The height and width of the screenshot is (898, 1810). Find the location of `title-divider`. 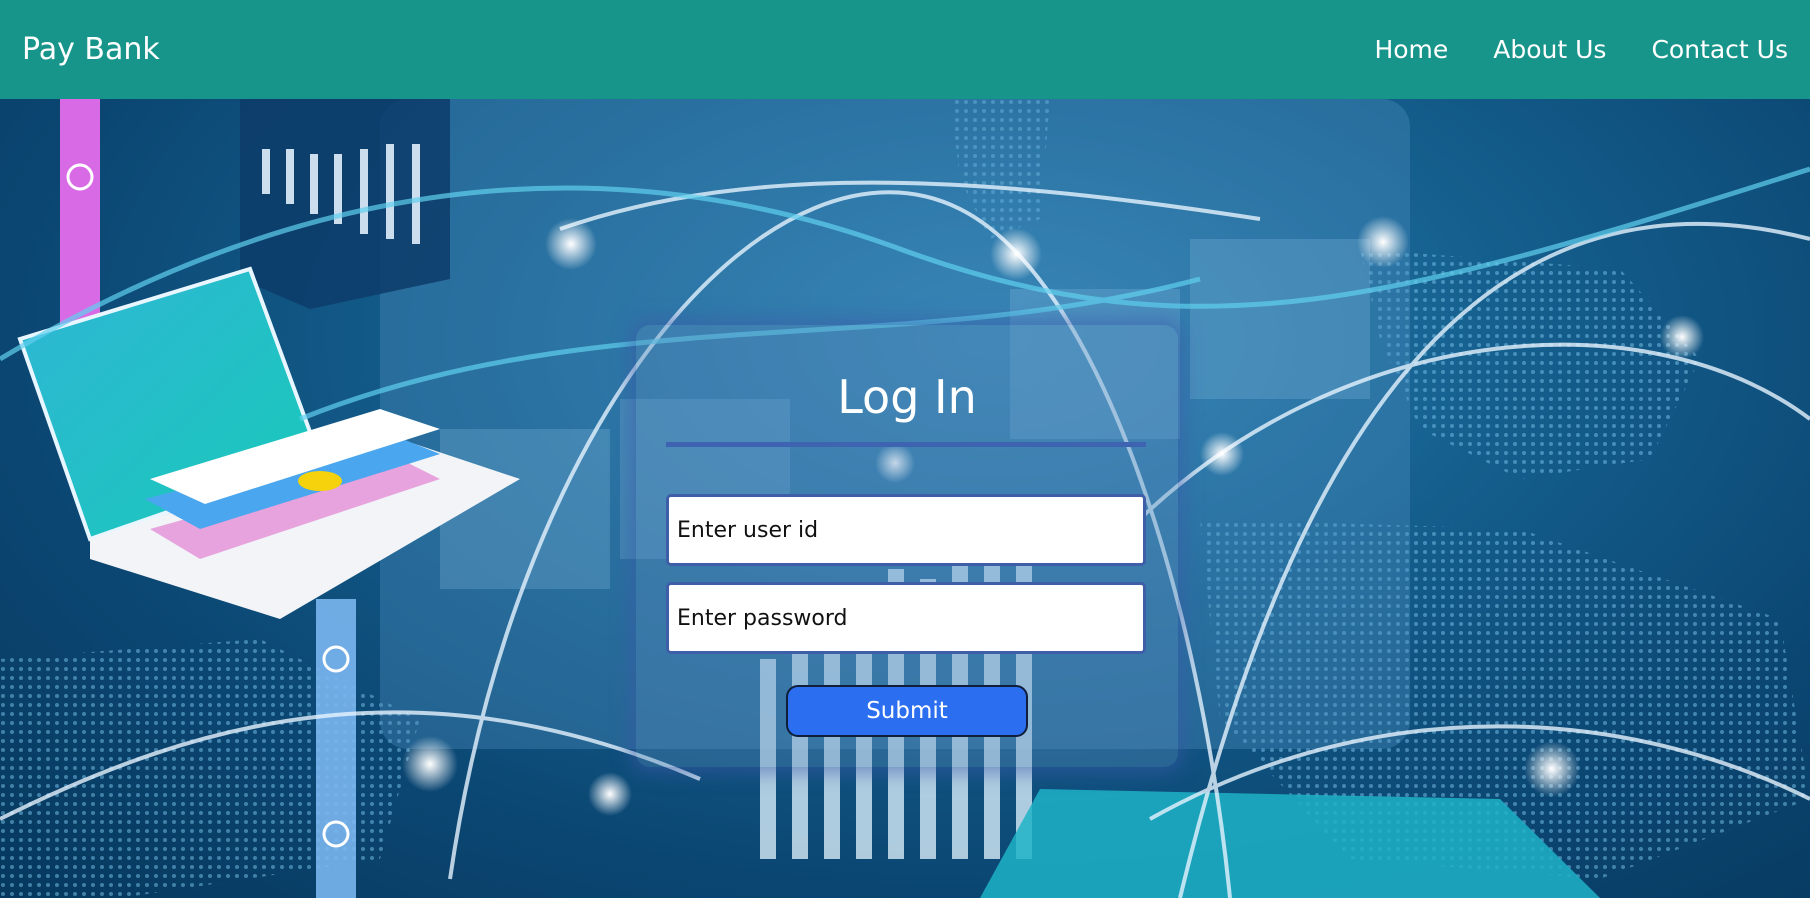

title-divider is located at coordinates (906, 444).